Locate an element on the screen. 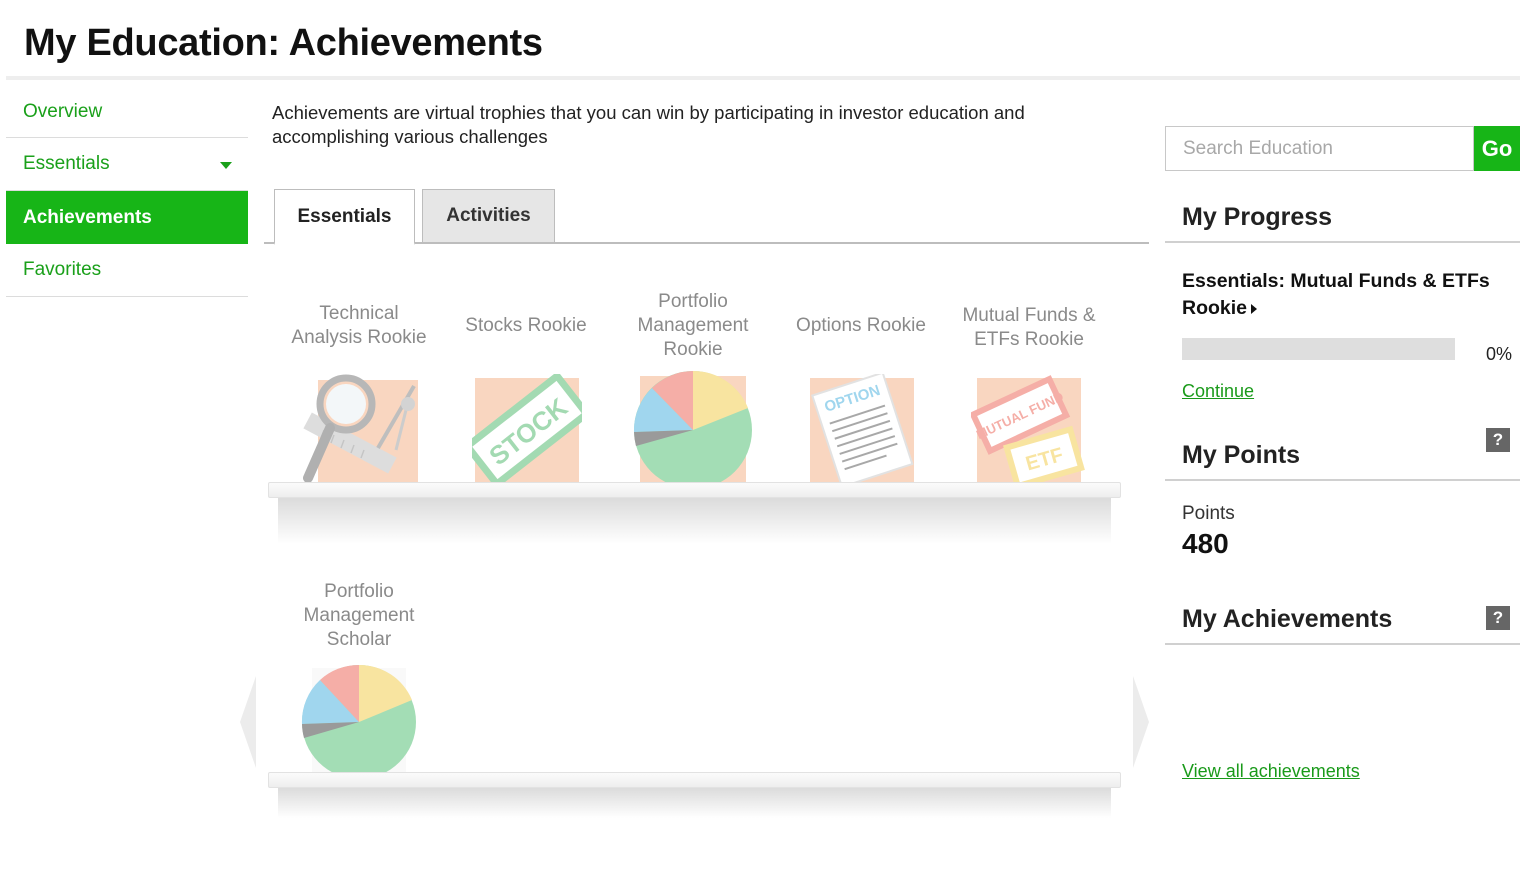 This screenshot has width=1536, height=886. achievement-portfolio-management-scholar: Portfolio Management Scholar is located at coordinates (359, 680).